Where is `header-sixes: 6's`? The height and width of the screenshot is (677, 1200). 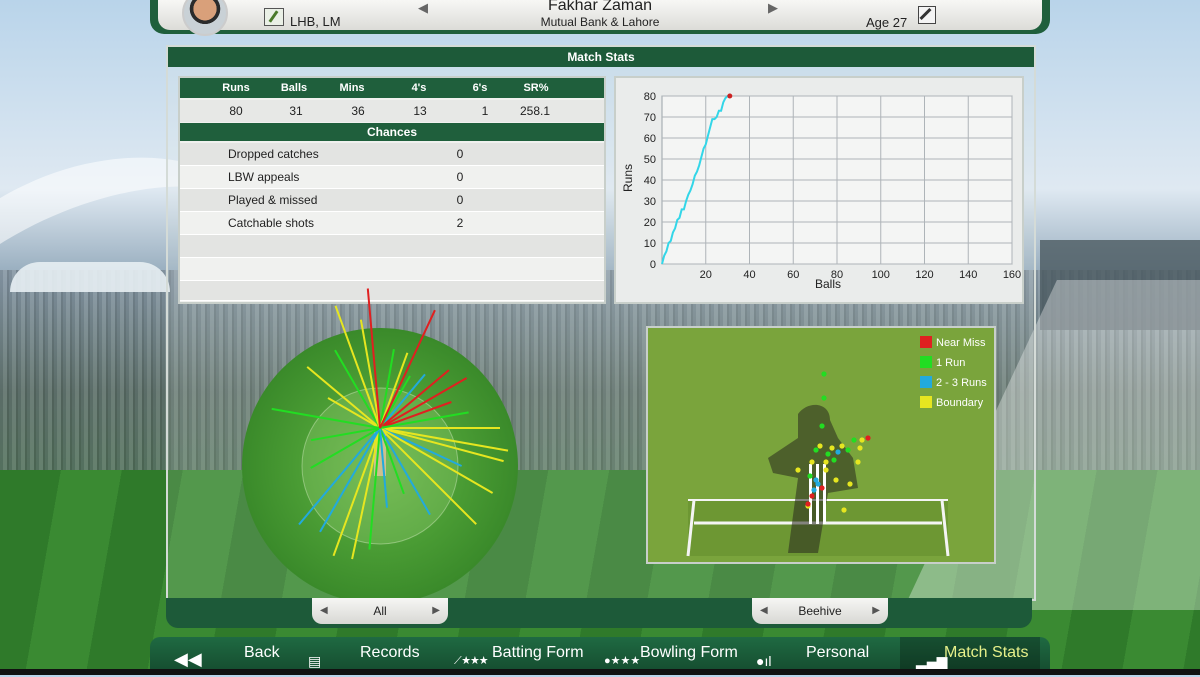
header-sixes: 6's is located at coordinates (480, 88).